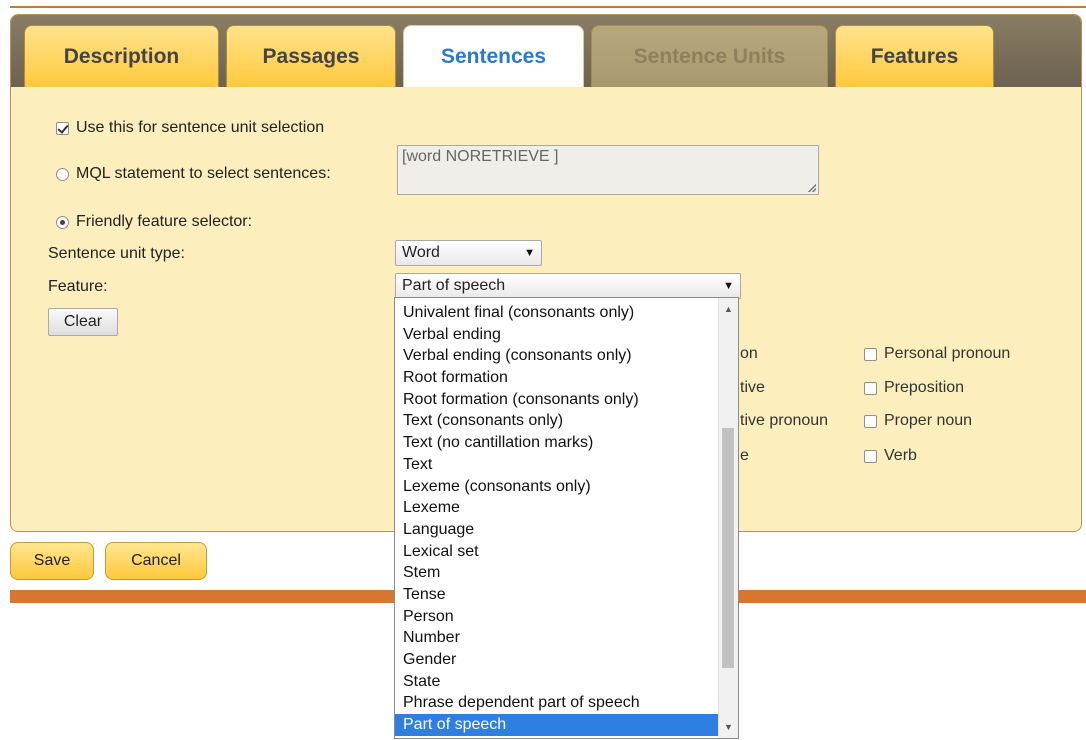  I want to click on feature-option: Lexical set, so click(556, 552).